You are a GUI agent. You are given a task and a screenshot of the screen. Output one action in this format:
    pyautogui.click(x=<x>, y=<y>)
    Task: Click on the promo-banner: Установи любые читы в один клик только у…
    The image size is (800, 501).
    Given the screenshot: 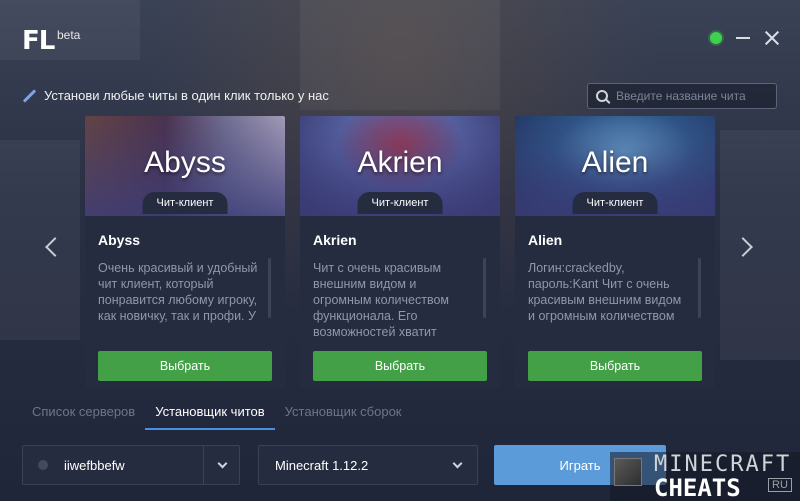 What is the action you would take?
    pyautogui.click(x=175, y=95)
    